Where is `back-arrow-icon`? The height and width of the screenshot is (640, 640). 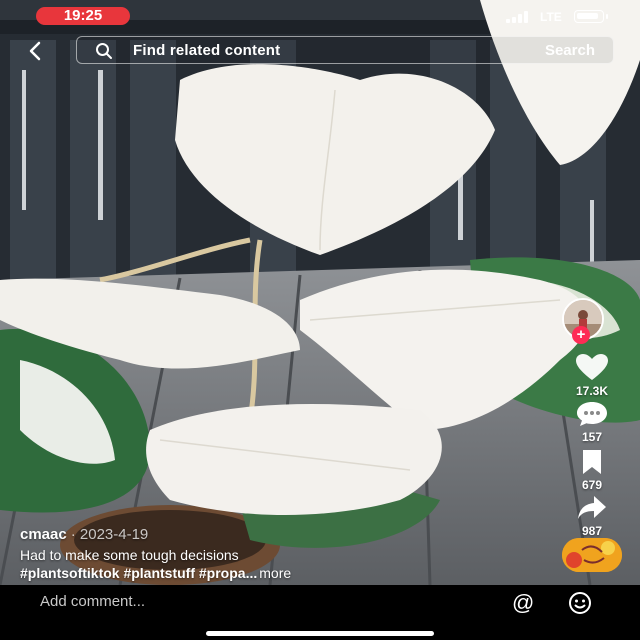
back-arrow-icon is located at coordinates (35, 51).